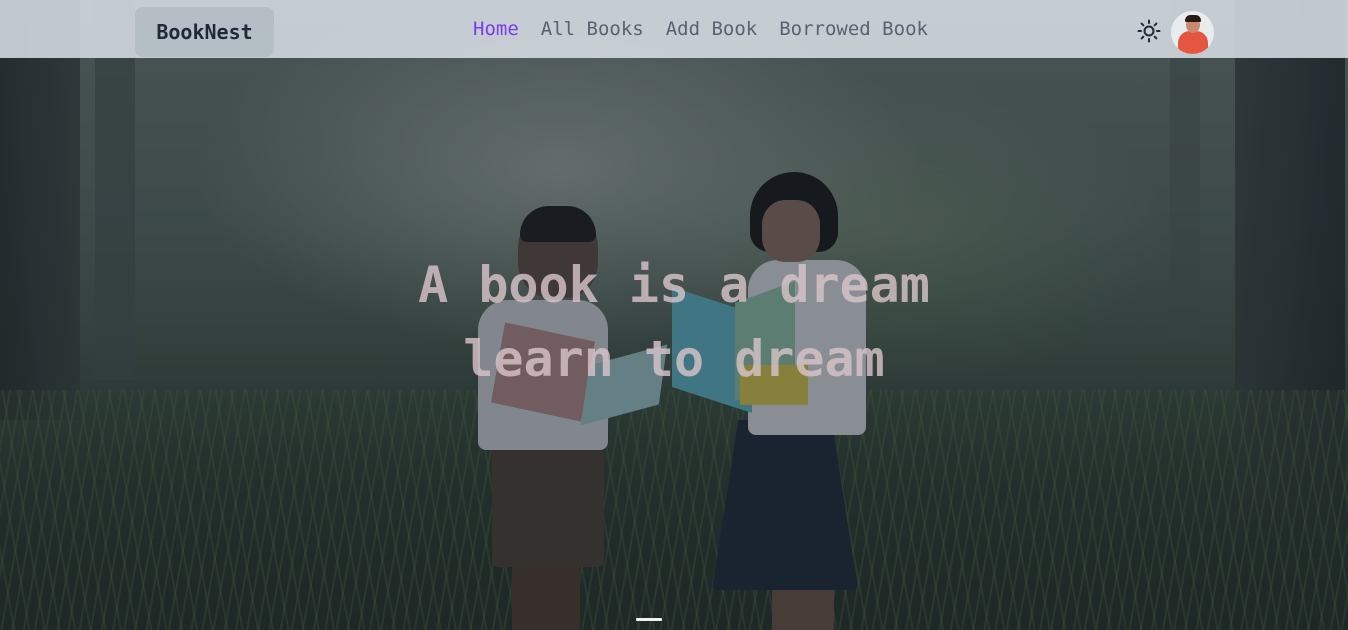  I want to click on brand-logo-button: BookNest, so click(204, 32).